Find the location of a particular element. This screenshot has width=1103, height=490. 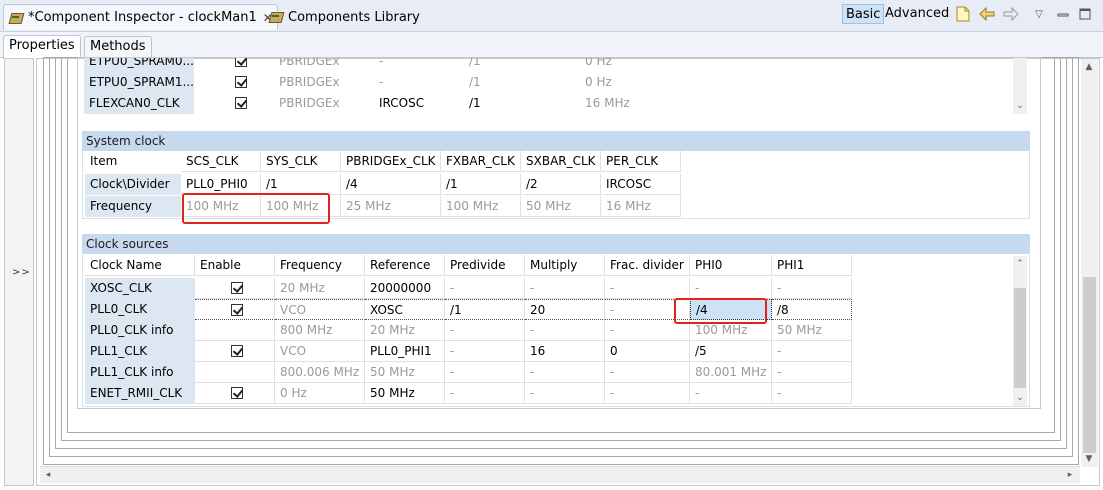

table-cell: IRCOSC is located at coordinates (641, 184).